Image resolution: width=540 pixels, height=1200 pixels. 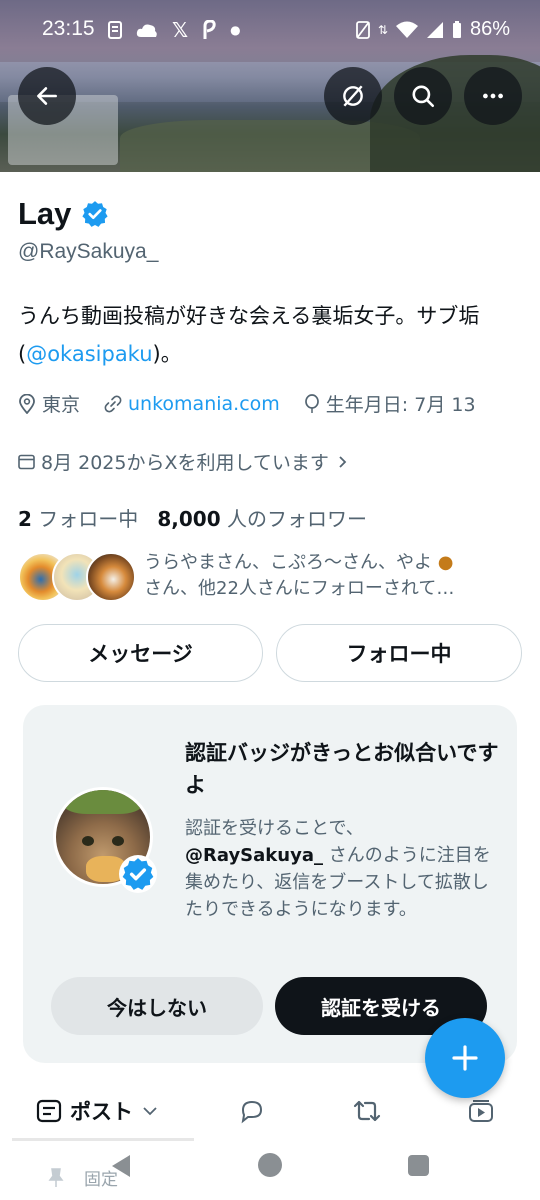 What do you see at coordinates (418, 1165) in the screenshot?
I see `nav-recents-icon` at bounding box center [418, 1165].